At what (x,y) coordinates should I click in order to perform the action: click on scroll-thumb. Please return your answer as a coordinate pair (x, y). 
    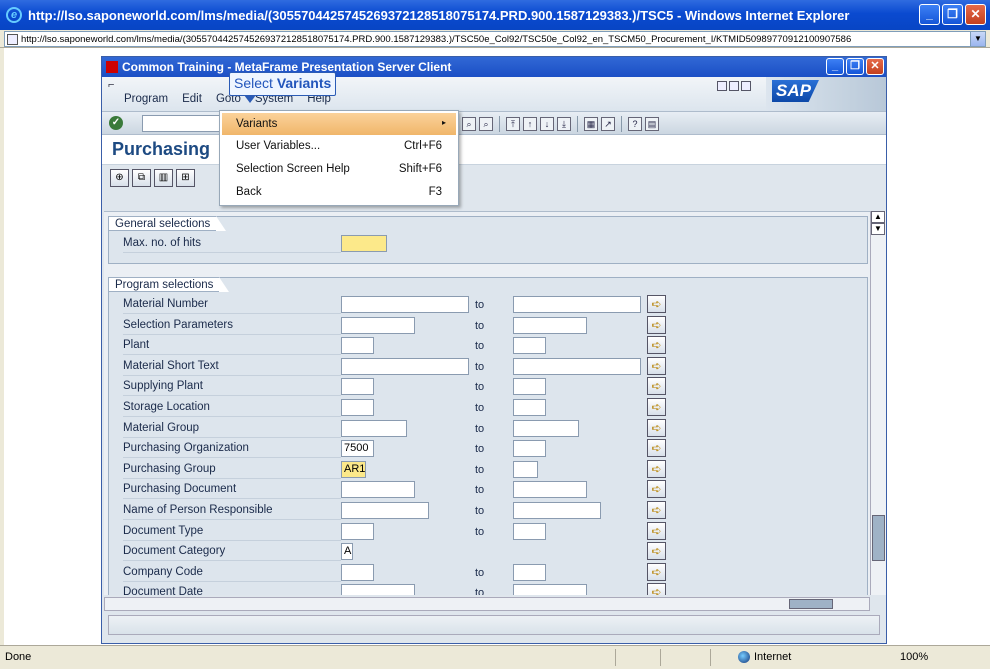
    Looking at the image, I should click on (878, 538).